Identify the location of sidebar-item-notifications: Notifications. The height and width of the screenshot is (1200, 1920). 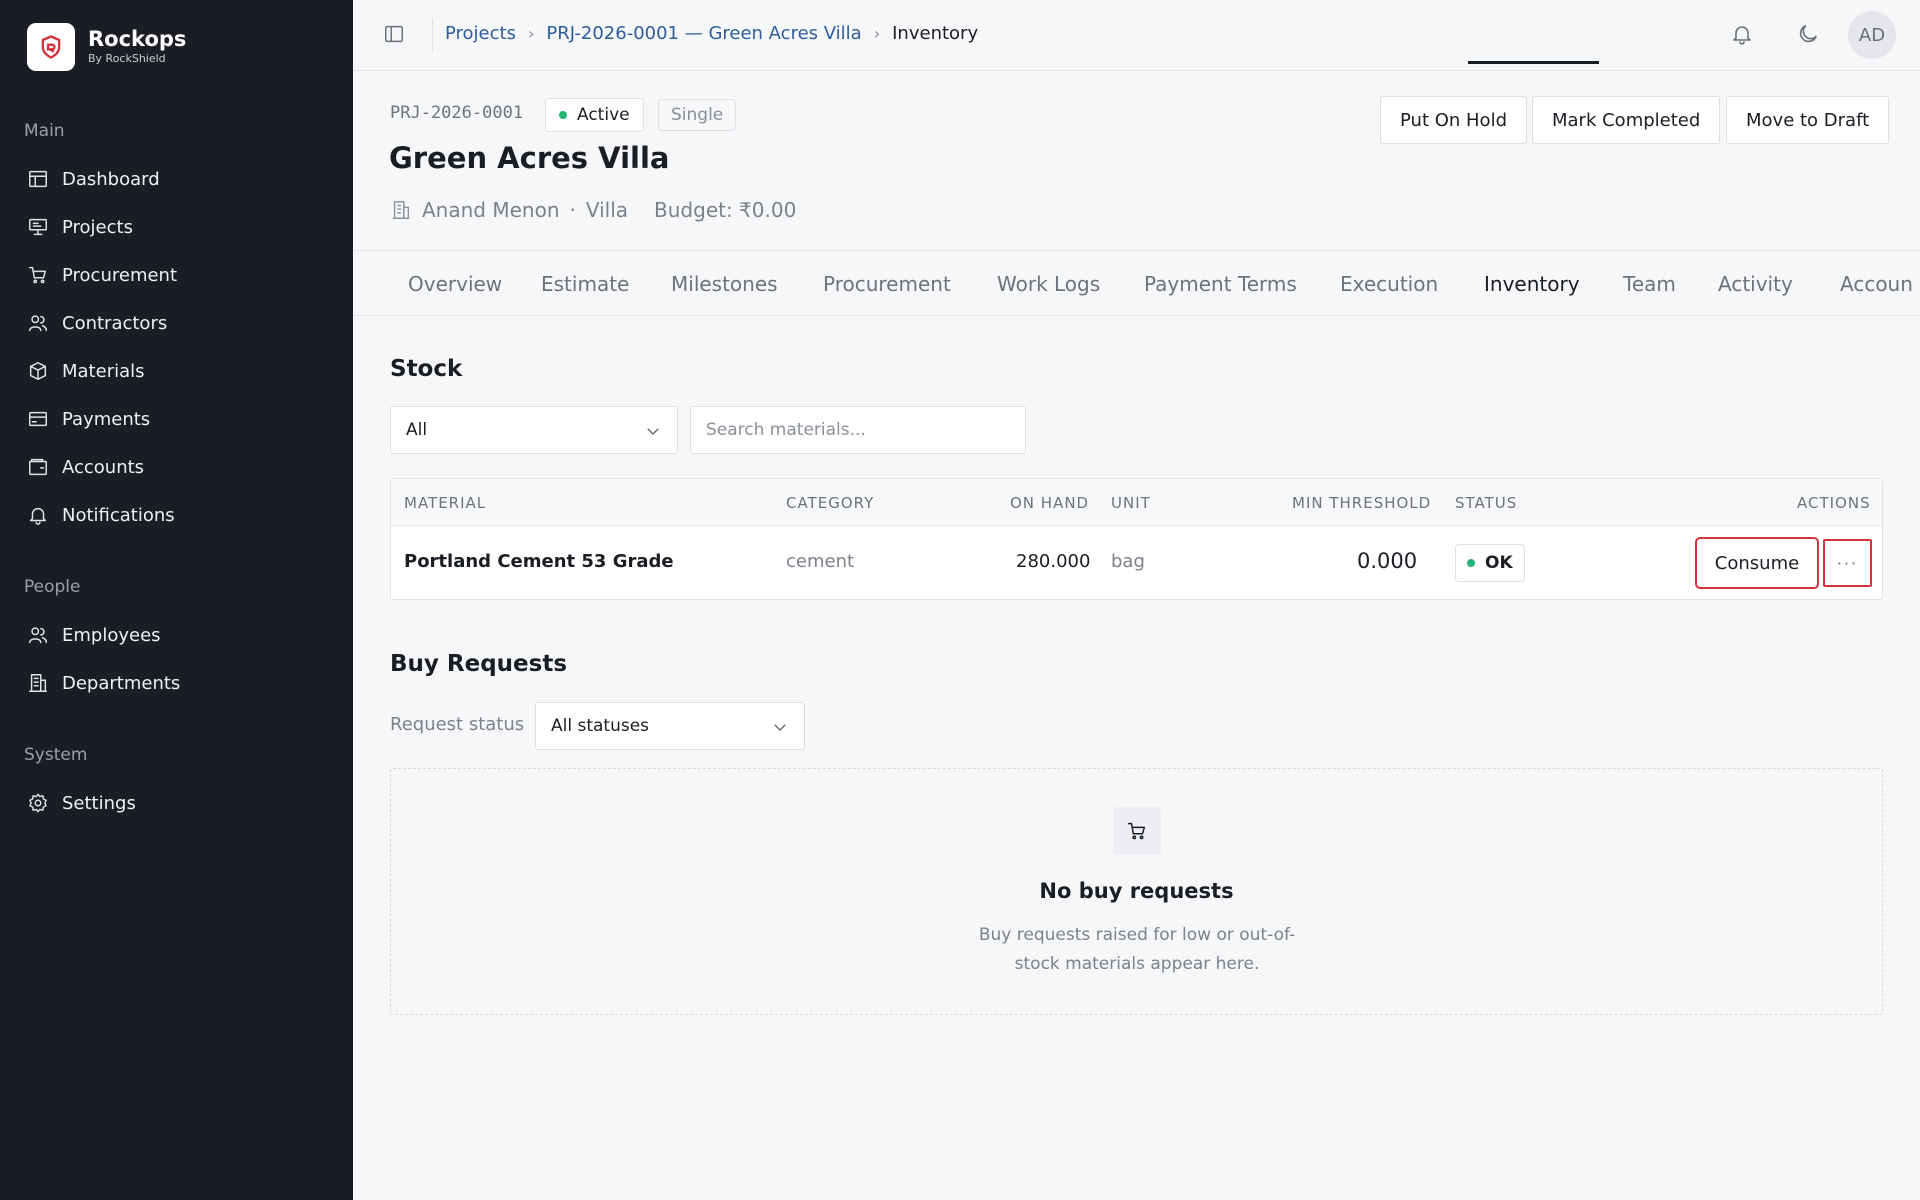
(101, 515).